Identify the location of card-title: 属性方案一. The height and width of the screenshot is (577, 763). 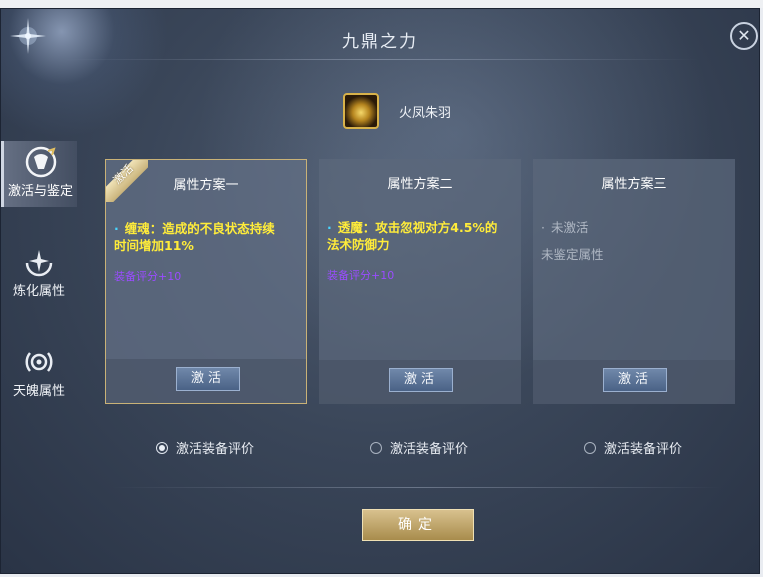
(206, 185).